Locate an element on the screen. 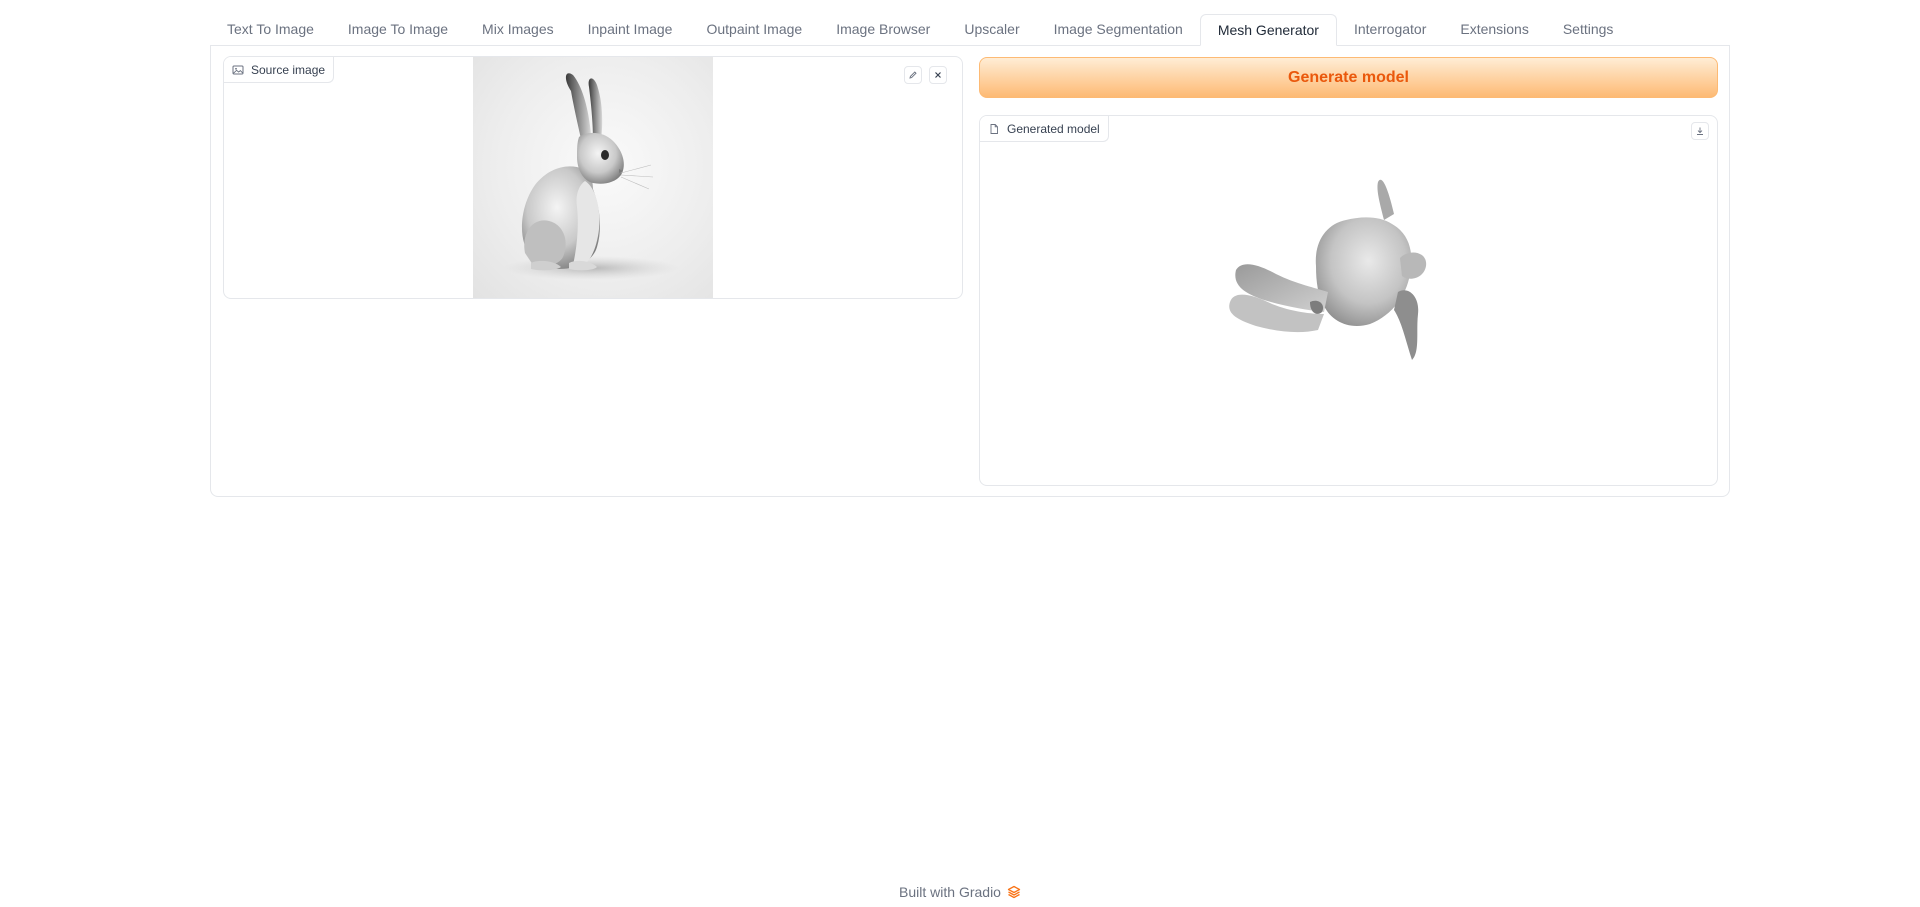 The width and height of the screenshot is (1920, 907). source-image is located at coordinates (593, 177).